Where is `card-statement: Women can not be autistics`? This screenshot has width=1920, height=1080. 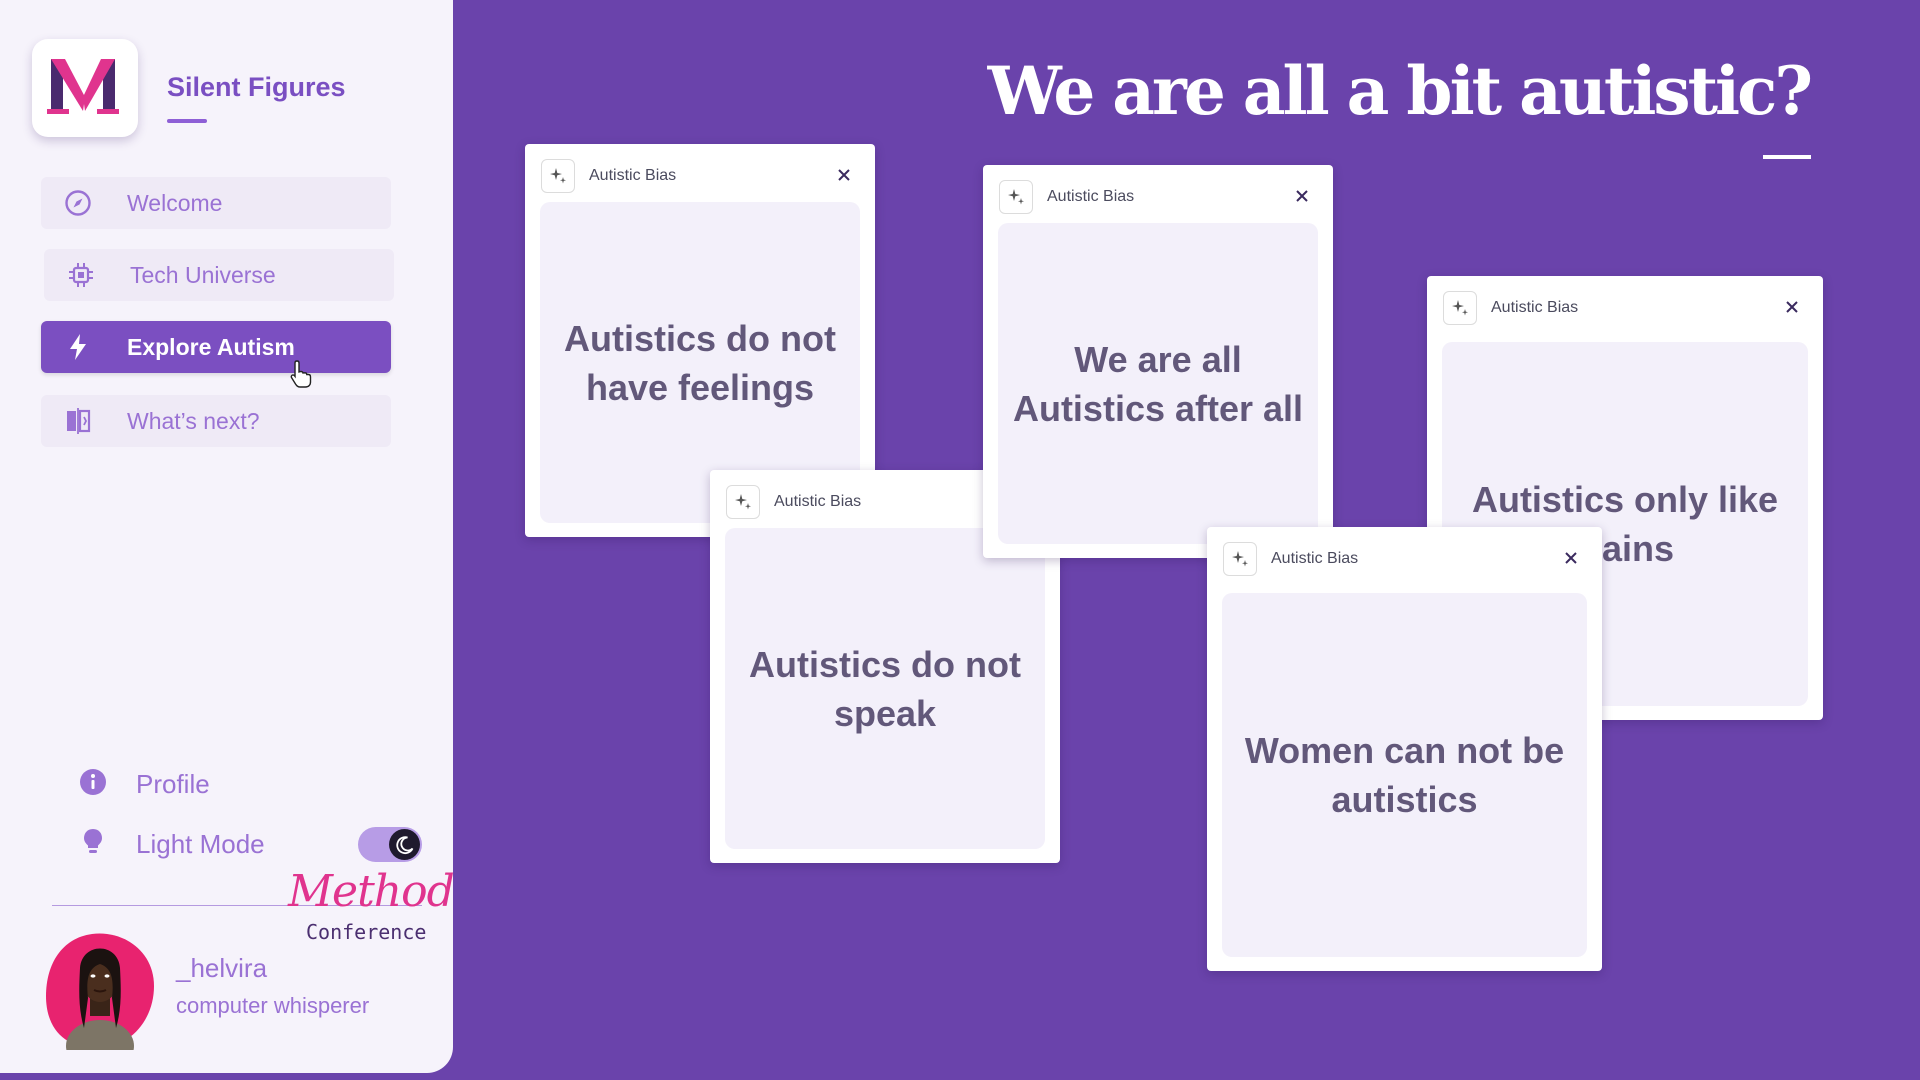
card-statement: Women can not be autistics is located at coordinates (1404, 775).